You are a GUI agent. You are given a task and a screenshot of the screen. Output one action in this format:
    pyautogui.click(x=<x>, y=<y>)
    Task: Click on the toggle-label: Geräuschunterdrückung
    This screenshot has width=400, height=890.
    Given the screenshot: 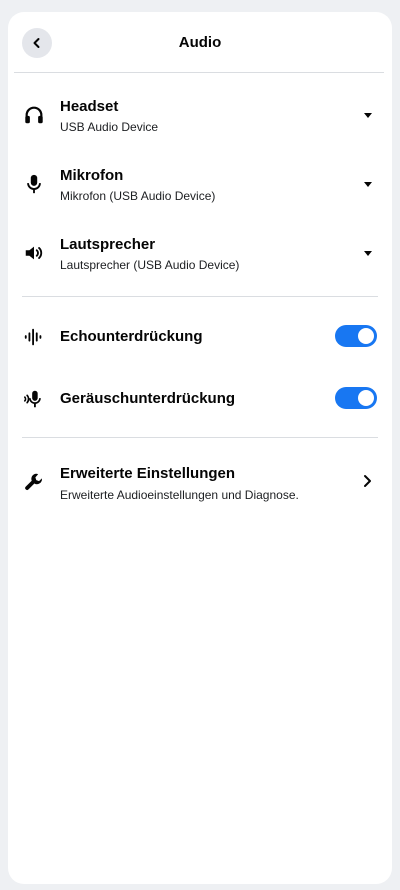 What is the action you would take?
    pyautogui.click(x=148, y=398)
    